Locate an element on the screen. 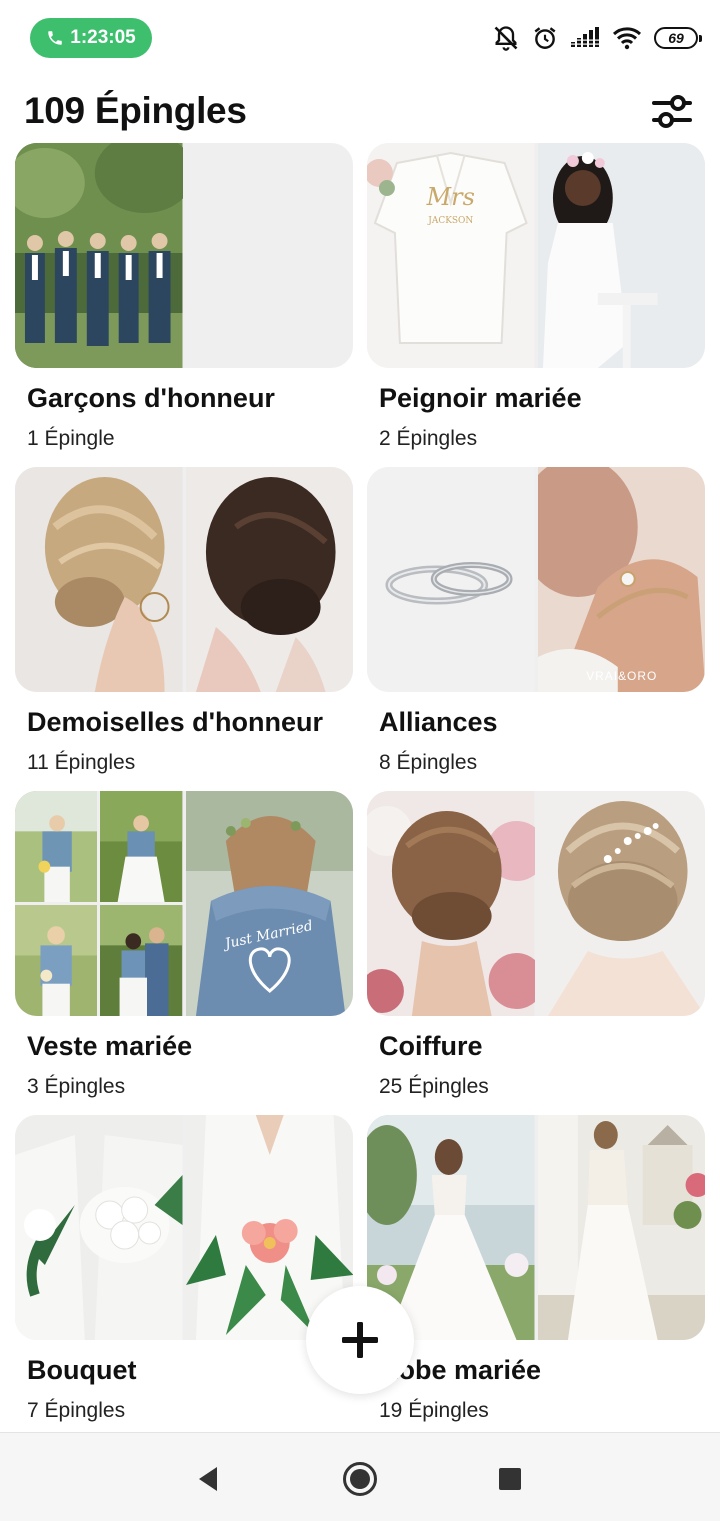  home-button is located at coordinates (360, 1479).